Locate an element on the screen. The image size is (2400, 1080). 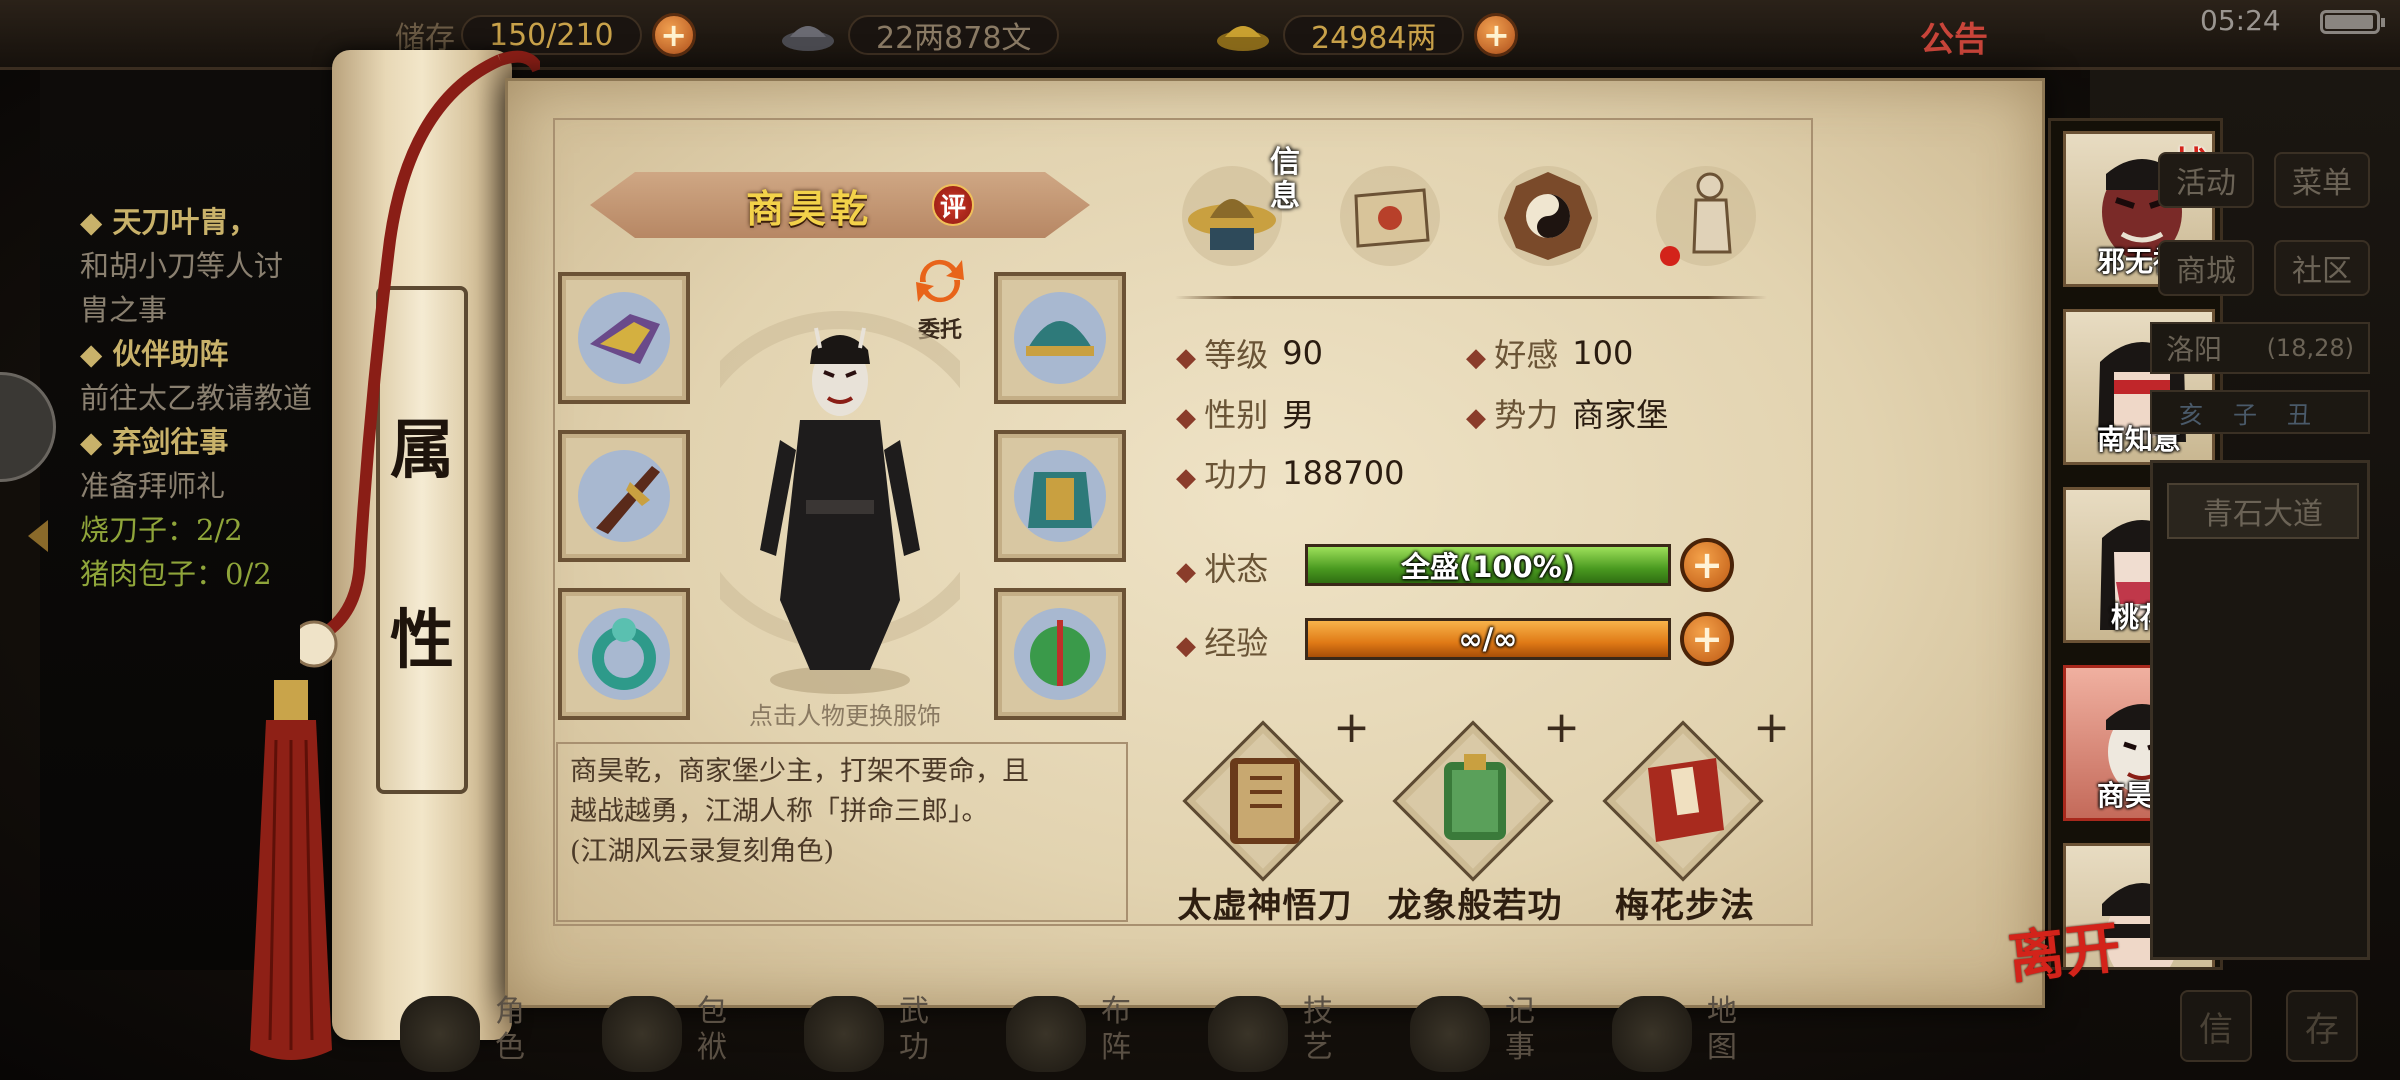
nav-formation: 布阵 is located at coordinates (1087, 1035).